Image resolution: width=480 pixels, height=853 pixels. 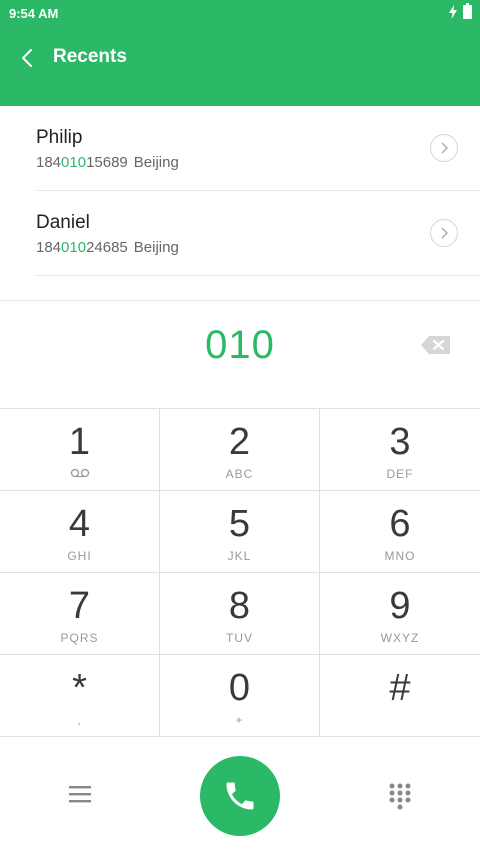 I want to click on key-letters: ,, so click(x=79, y=720).